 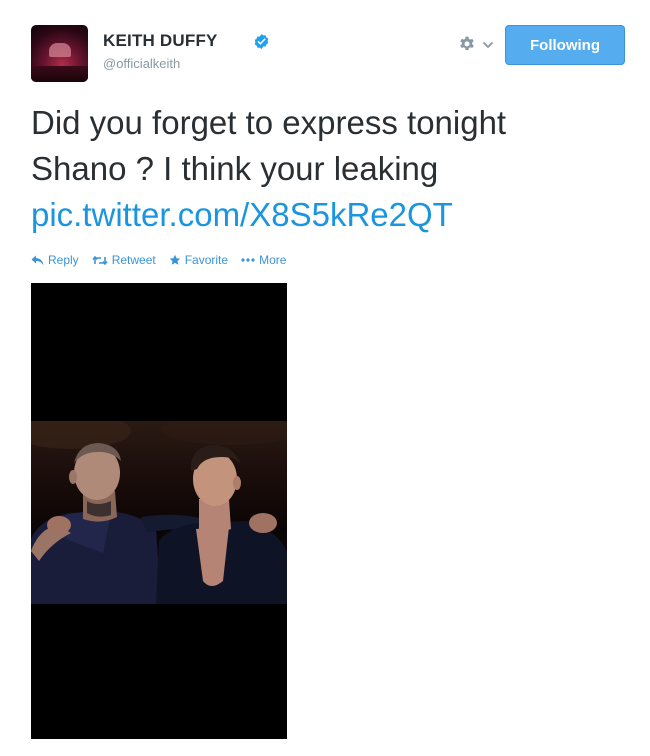 What do you see at coordinates (59, 53) in the screenshot?
I see `avatar` at bounding box center [59, 53].